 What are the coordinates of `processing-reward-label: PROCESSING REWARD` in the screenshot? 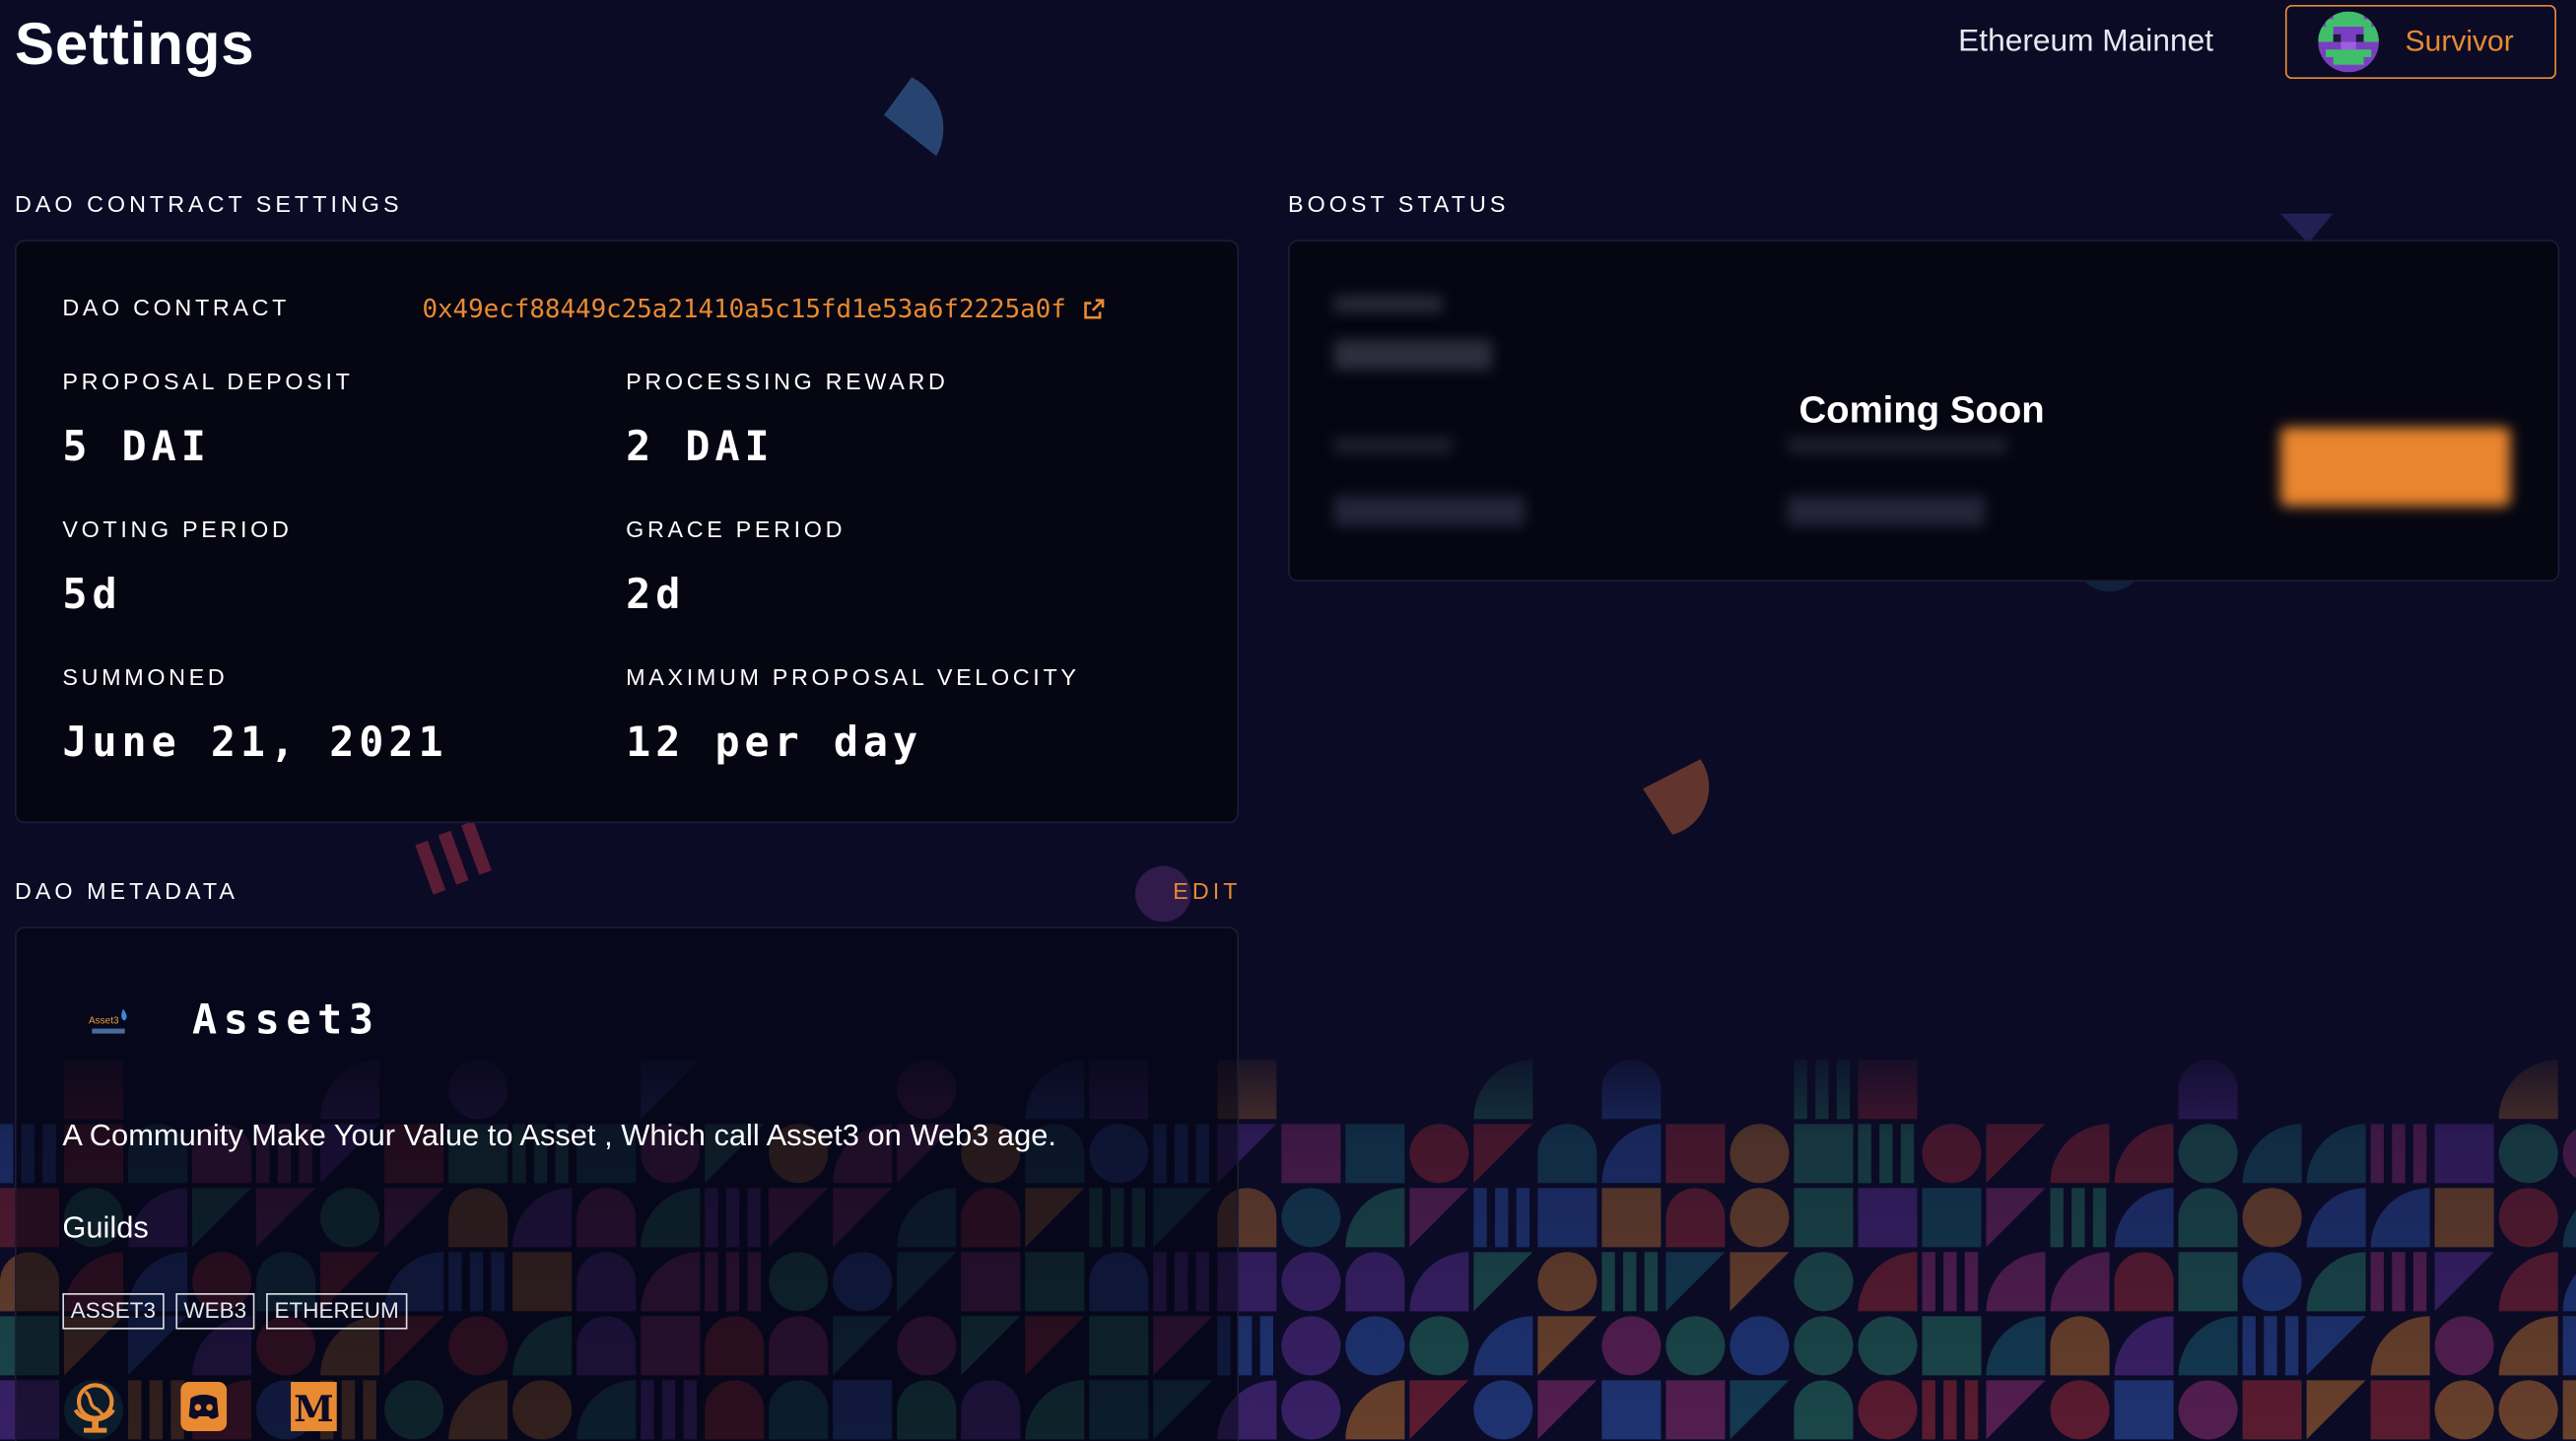 It's located at (788, 381).